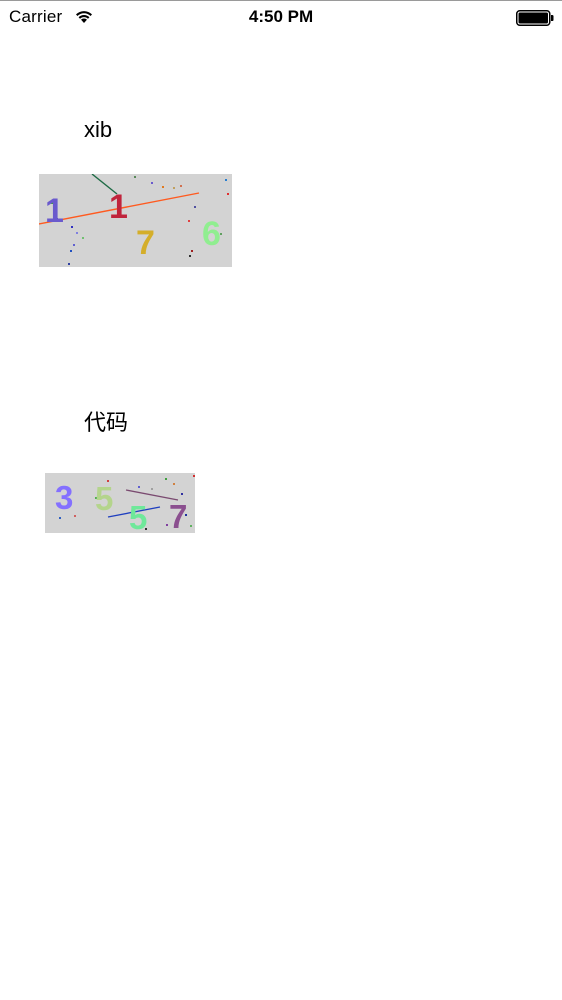  What do you see at coordinates (98, 129) in the screenshot?
I see `xib-section-label: xib` at bounding box center [98, 129].